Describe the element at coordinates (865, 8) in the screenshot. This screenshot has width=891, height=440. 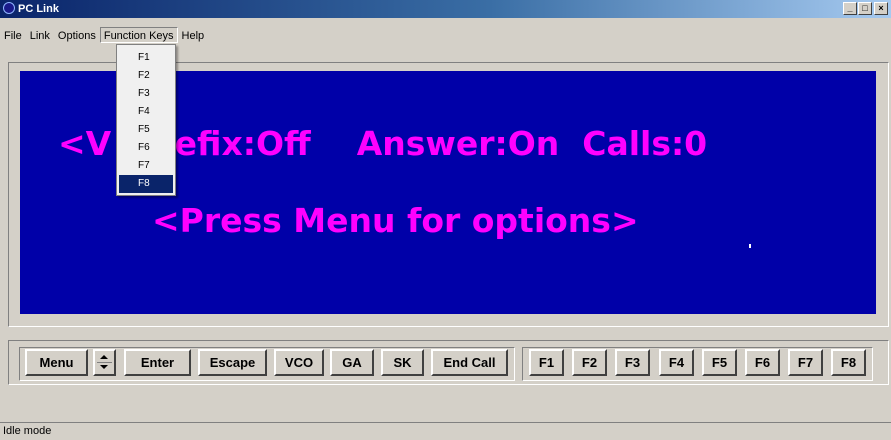
I see `maximize-button: □` at that location.